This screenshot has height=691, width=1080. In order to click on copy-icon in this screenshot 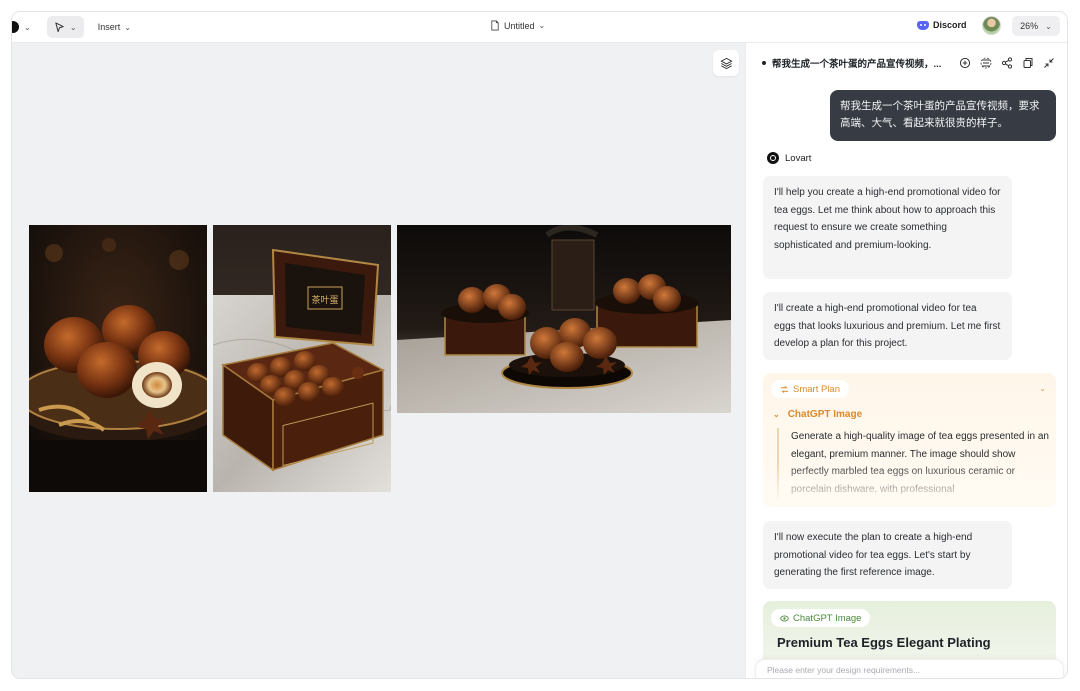, I will do `click(1028, 63)`.